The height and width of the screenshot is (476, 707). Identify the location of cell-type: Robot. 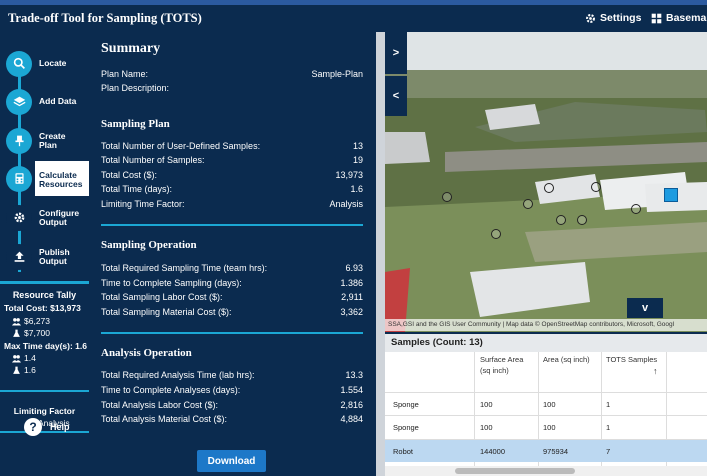
(403, 451).